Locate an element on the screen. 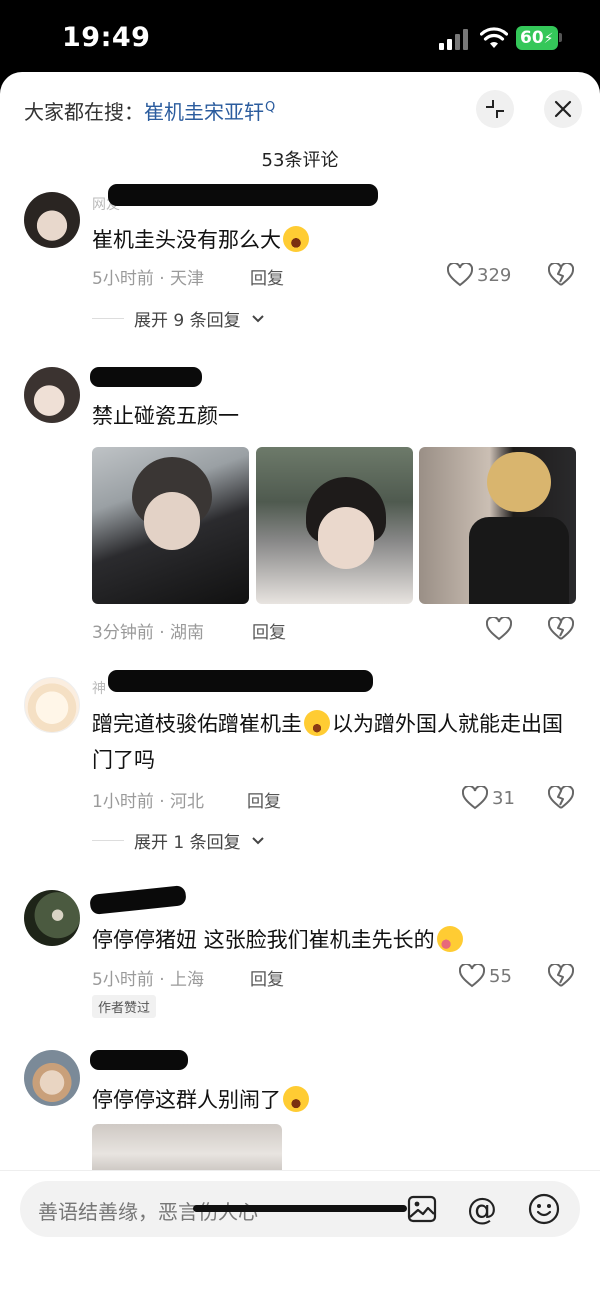  comment-body: 停停停猪妞 这张脸我们崔机圭先长的 is located at coordinates (263, 940).